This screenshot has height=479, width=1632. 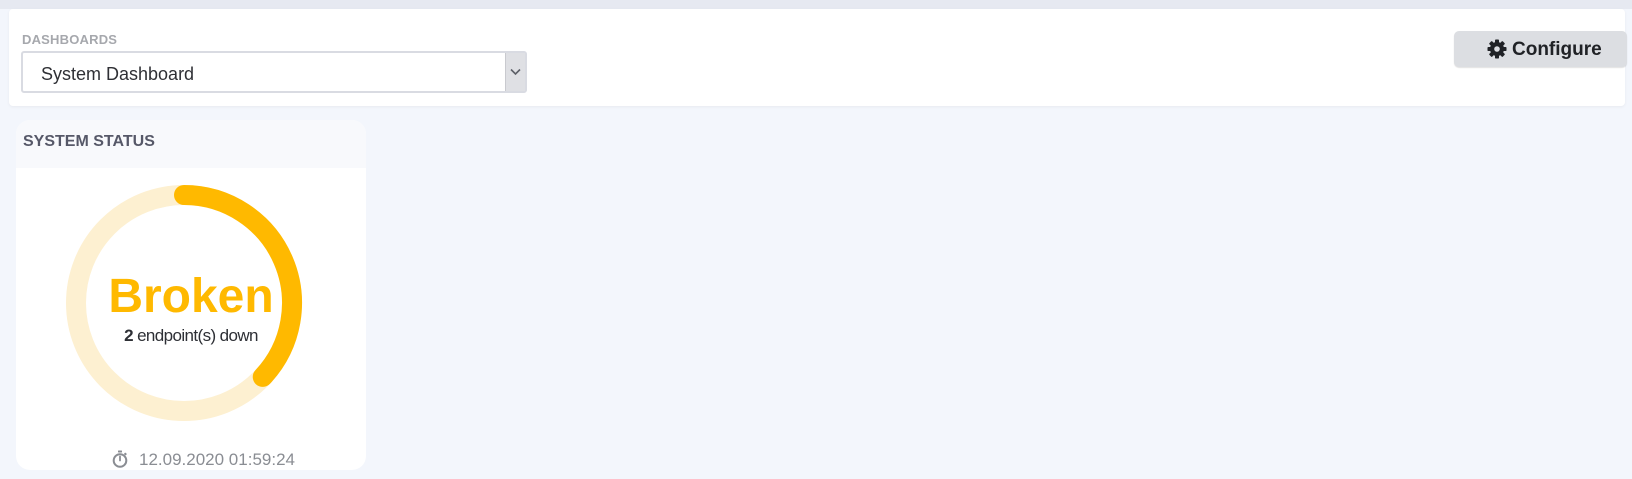 I want to click on configure-button-label: Configure, so click(x=1557, y=49).